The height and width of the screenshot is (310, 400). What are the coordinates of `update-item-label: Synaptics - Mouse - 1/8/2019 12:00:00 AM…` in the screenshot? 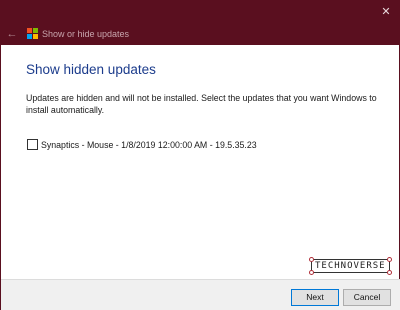 It's located at (149, 144).